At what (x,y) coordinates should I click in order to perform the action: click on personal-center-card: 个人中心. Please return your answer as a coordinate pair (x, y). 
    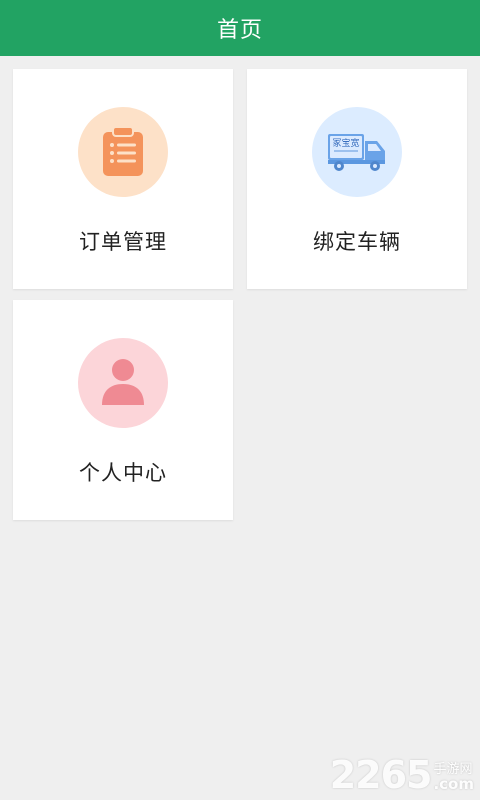
    Looking at the image, I should click on (123, 410).